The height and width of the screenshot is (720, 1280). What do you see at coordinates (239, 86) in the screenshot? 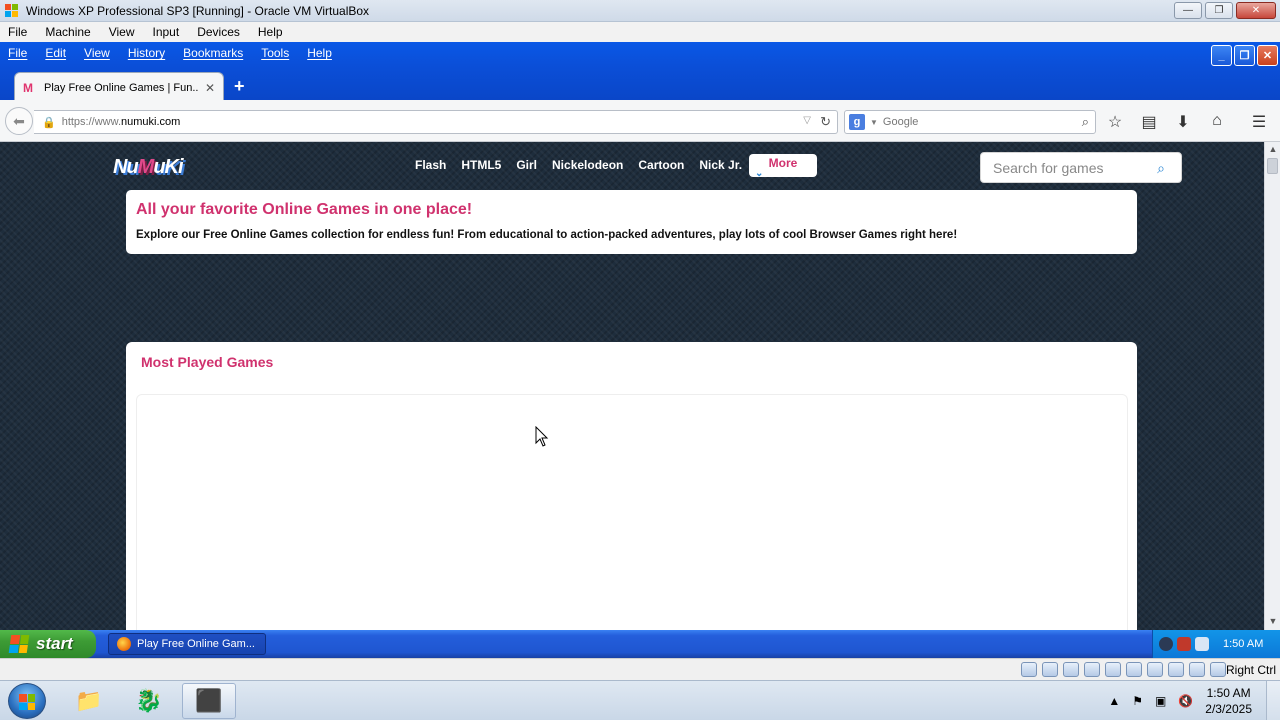
I see `new-tab-button: +` at bounding box center [239, 86].